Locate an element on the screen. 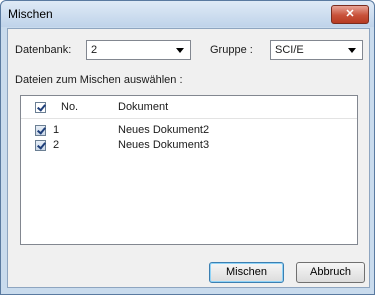 This screenshot has height=295, width=375. instruction-text: Dateien zum Mischen auswählen : is located at coordinates (99, 80).